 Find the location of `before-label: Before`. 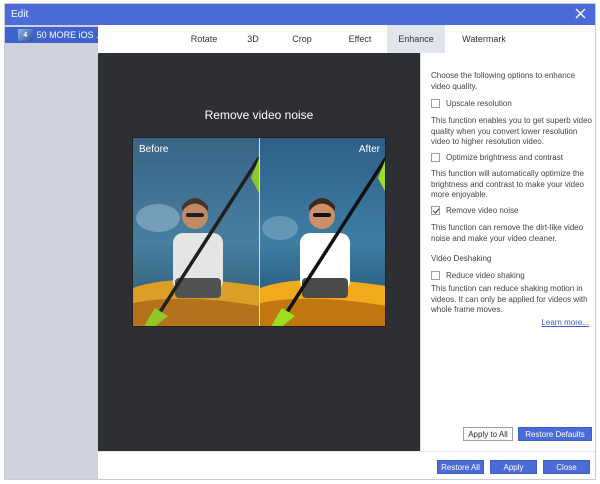

before-label: Before is located at coordinates (154, 149).